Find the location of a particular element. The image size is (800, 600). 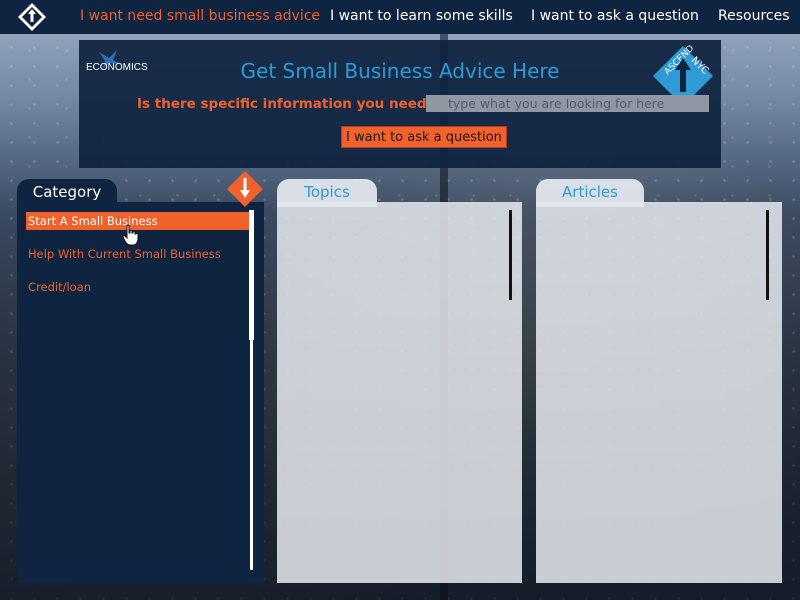

search-input is located at coordinates (567, 103).